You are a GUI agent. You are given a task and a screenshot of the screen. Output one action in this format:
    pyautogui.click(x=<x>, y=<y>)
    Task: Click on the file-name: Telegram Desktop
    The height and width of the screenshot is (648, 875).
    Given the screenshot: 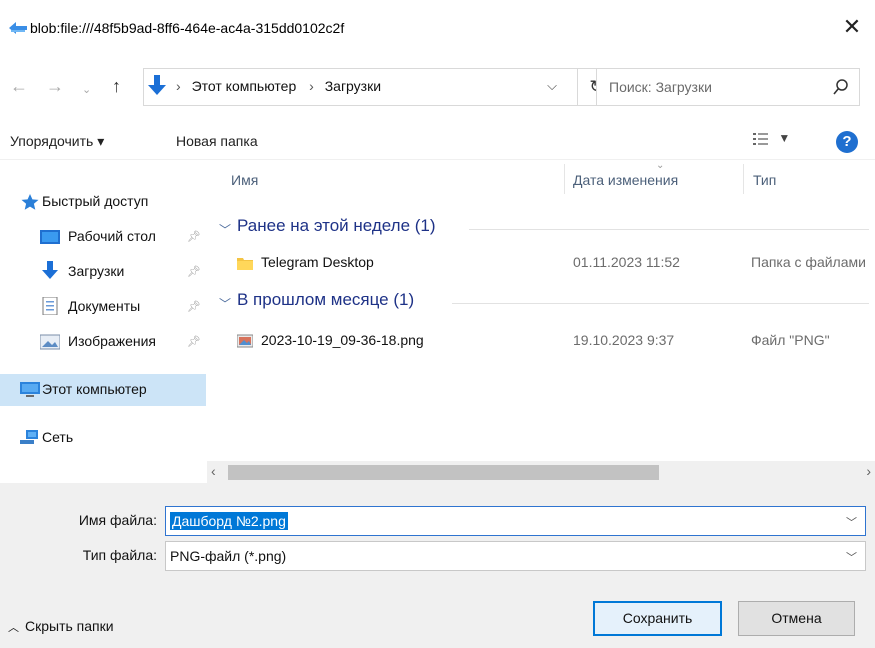 What is the action you would take?
    pyautogui.click(x=317, y=262)
    